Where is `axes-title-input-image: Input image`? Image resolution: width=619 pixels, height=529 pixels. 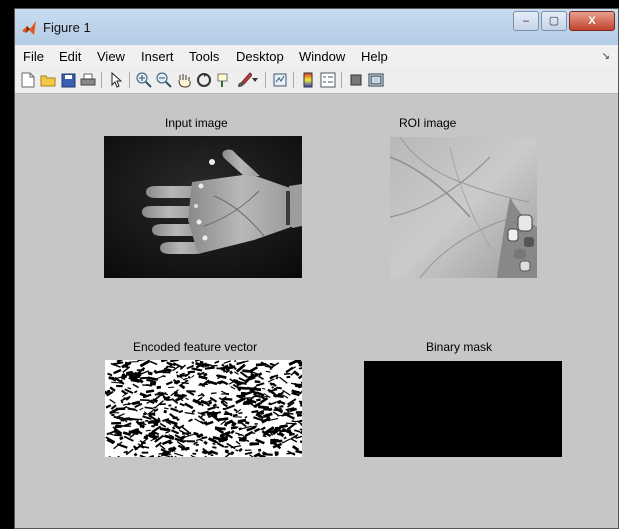
axes-title-input-image: Input image is located at coordinates (196, 123).